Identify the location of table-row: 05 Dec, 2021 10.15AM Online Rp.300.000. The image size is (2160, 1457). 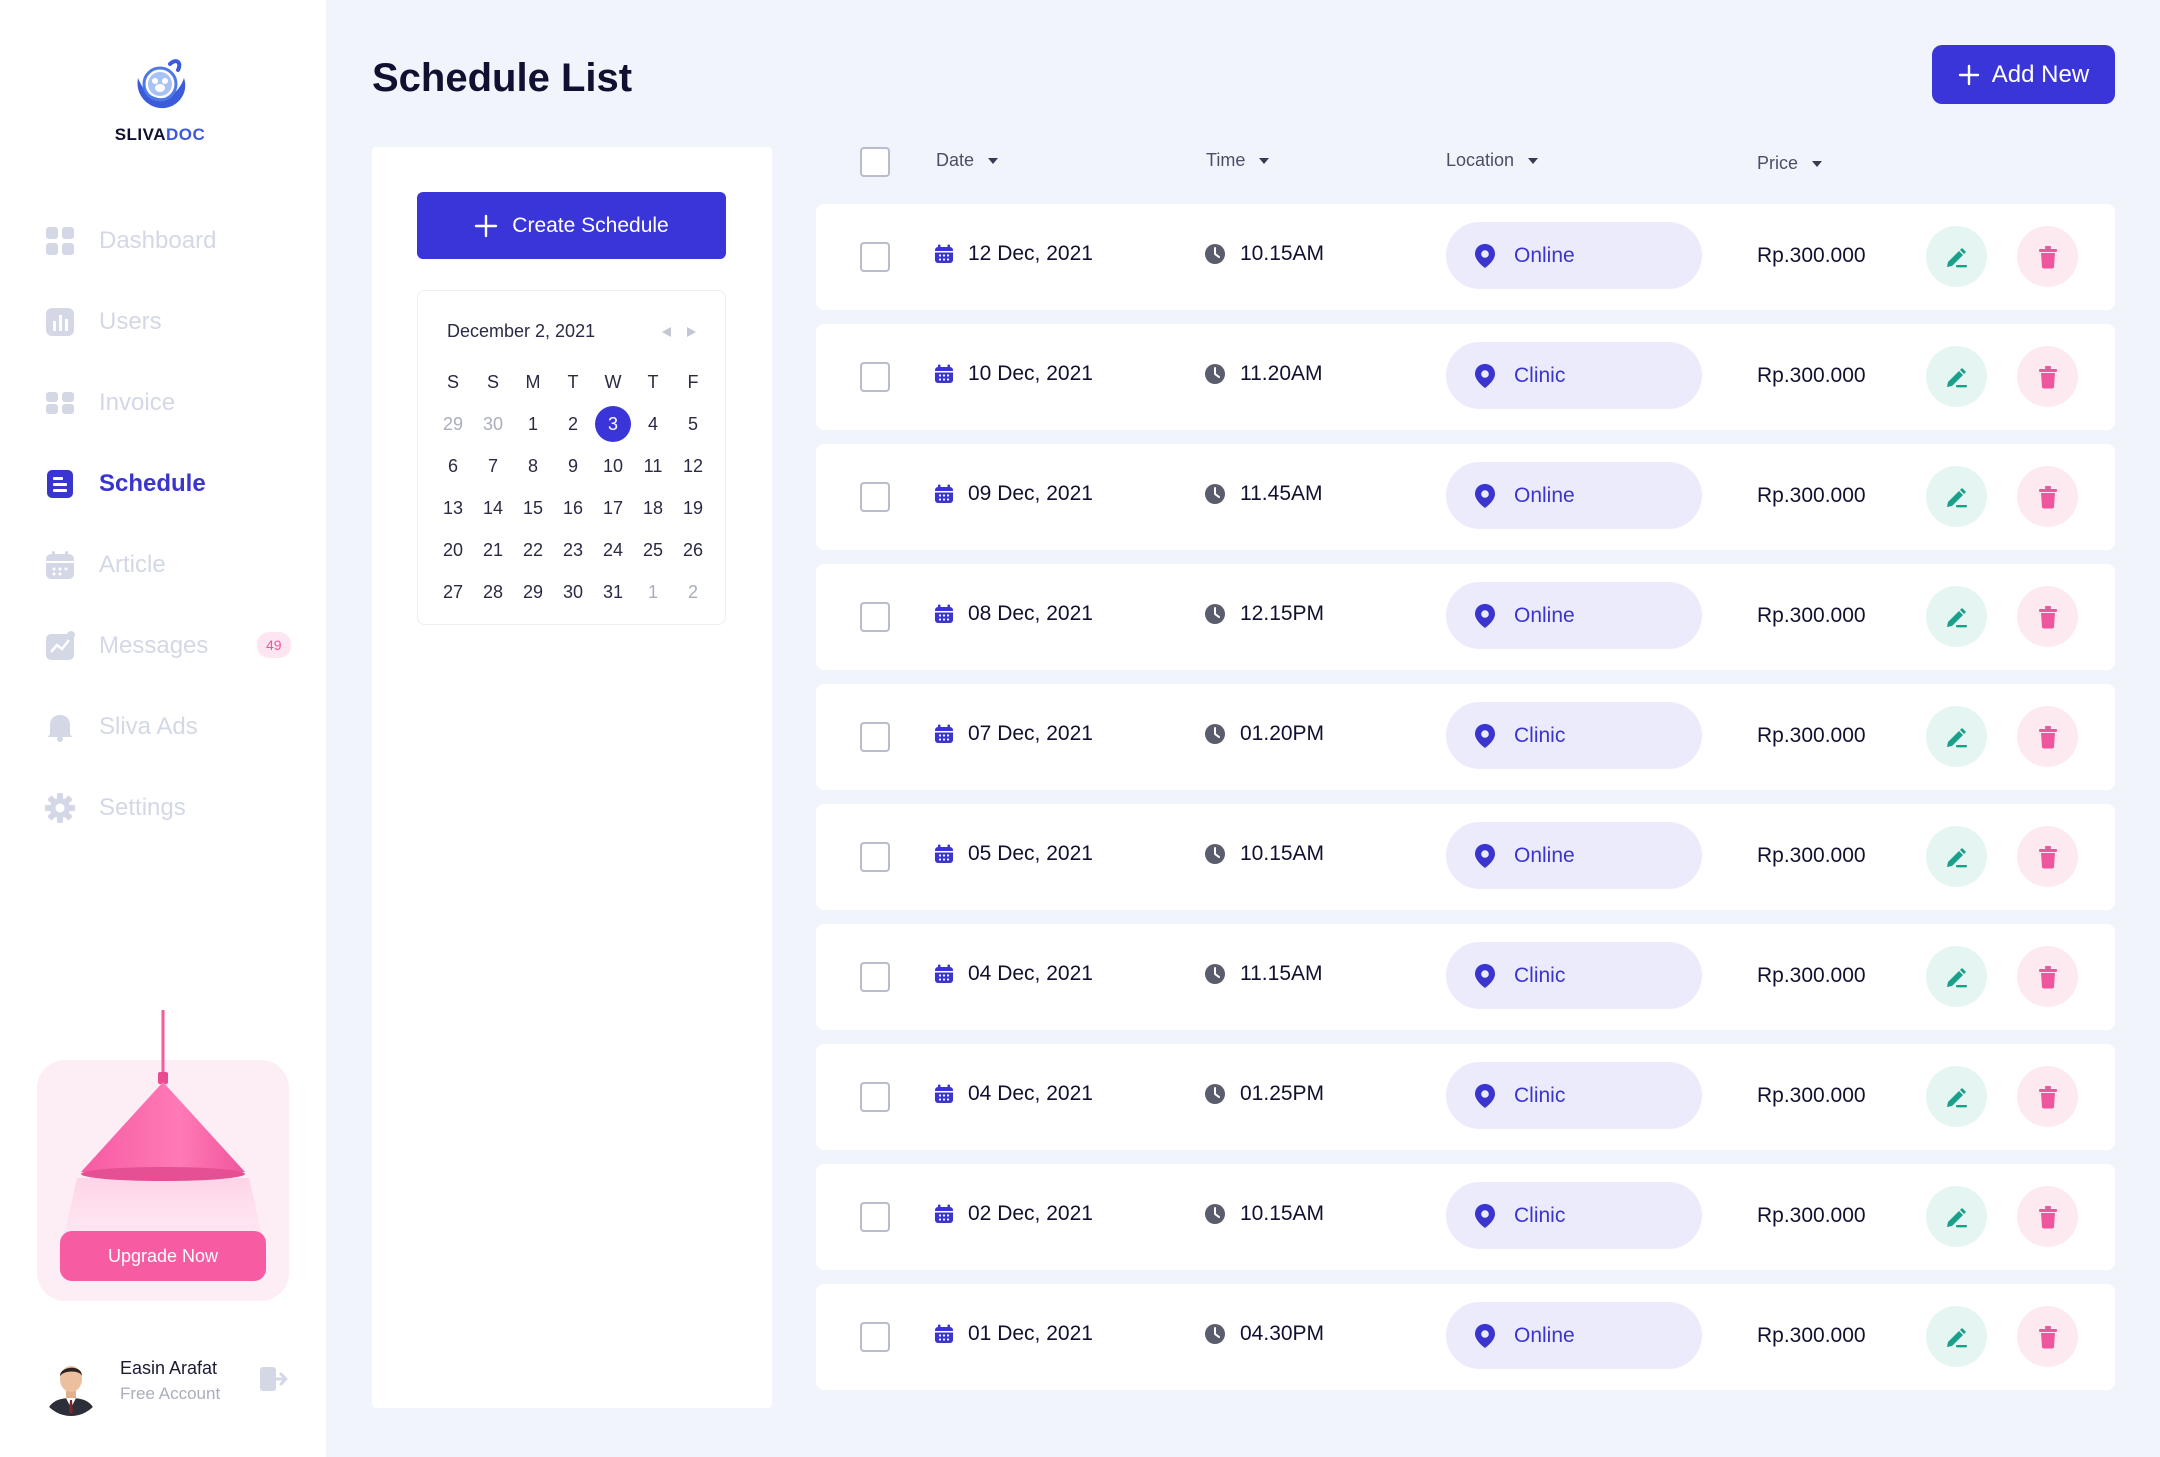
(1465, 857).